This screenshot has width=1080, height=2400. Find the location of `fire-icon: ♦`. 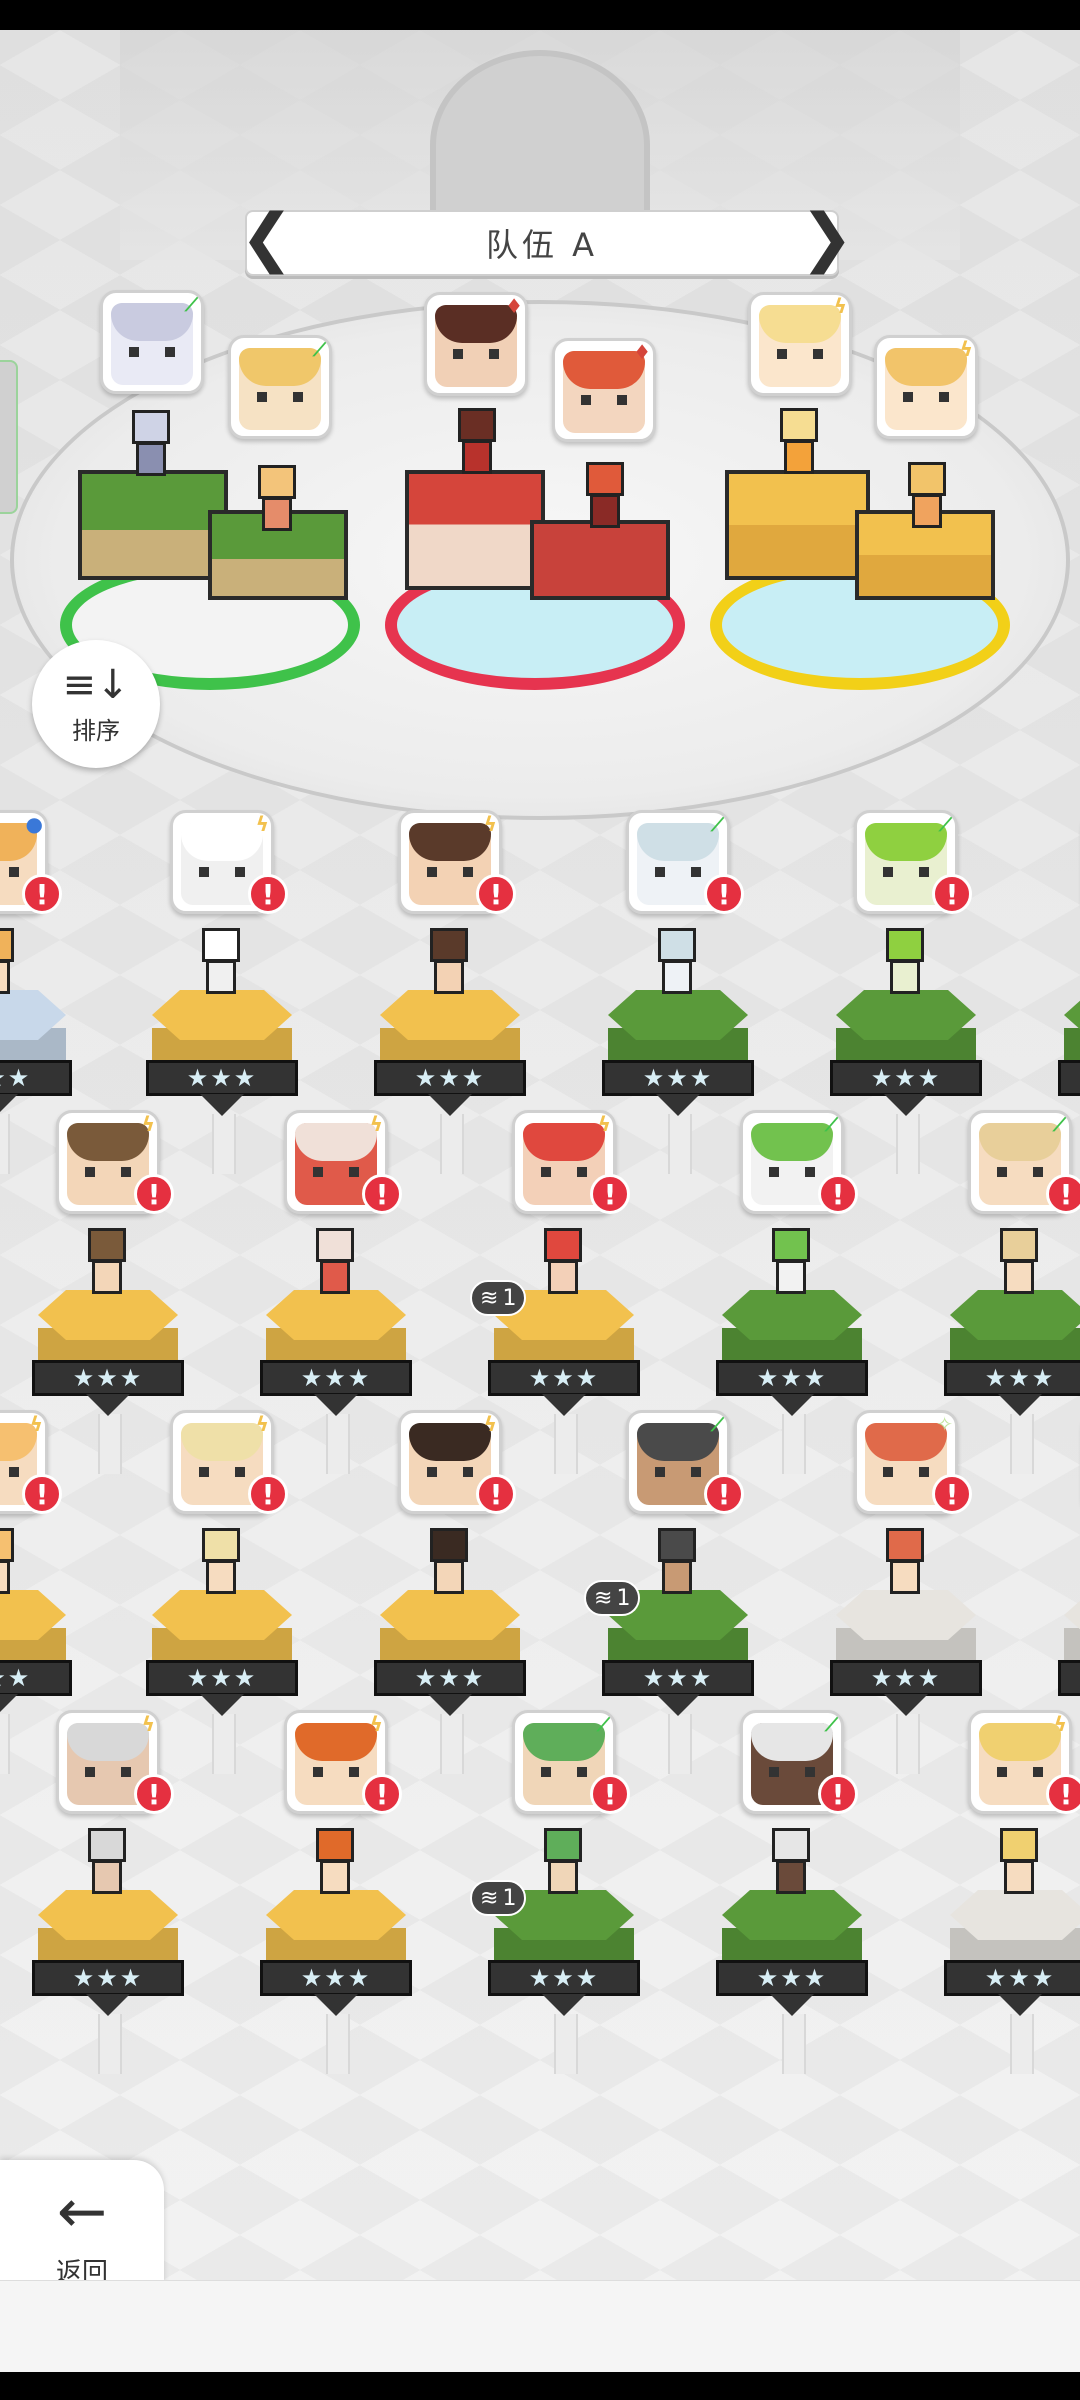

fire-icon: ♦ is located at coordinates (514, 306).